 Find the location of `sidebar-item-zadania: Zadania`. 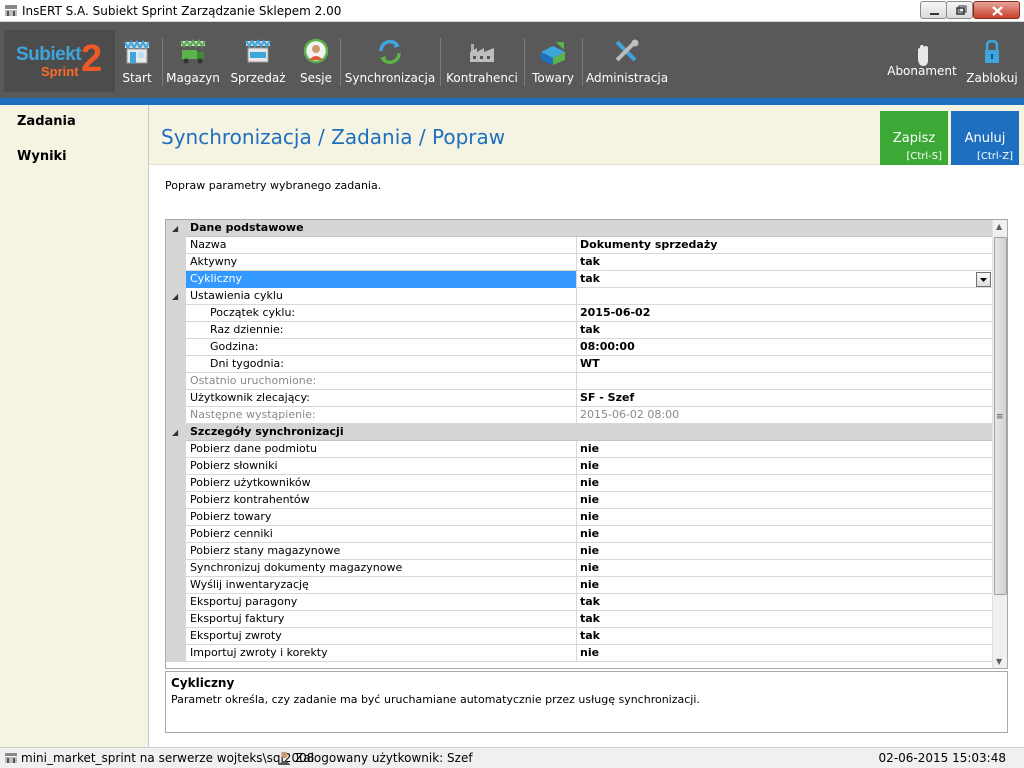

sidebar-item-zadania: Zadania is located at coordinates (46, 121).